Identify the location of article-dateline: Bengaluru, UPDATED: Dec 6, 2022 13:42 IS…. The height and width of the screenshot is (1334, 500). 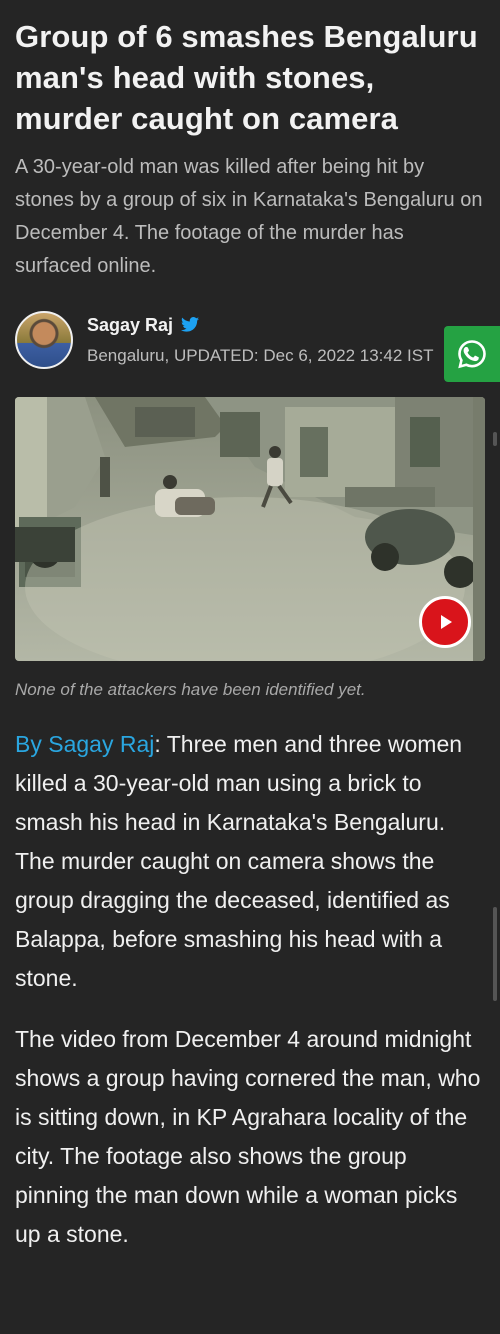
(260, 355).